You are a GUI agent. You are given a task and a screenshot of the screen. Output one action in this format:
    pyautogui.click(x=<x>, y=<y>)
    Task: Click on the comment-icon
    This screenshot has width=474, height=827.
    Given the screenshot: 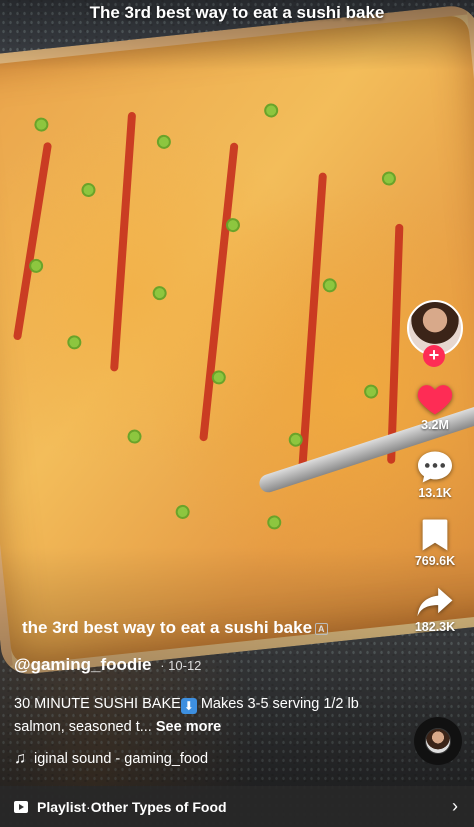 What is the action you would take?
    pyautogui.click(x=435, y=467)
    